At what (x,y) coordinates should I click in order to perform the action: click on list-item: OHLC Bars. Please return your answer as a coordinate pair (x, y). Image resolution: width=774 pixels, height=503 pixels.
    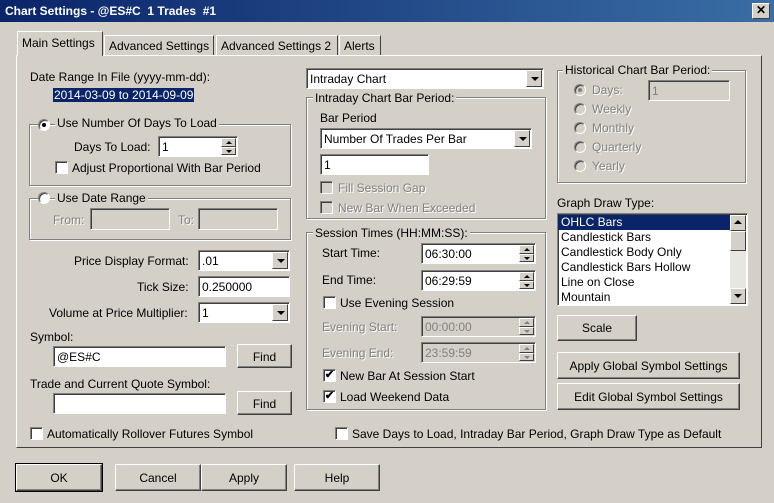
    Looking at the image, I should click on (644, 222).